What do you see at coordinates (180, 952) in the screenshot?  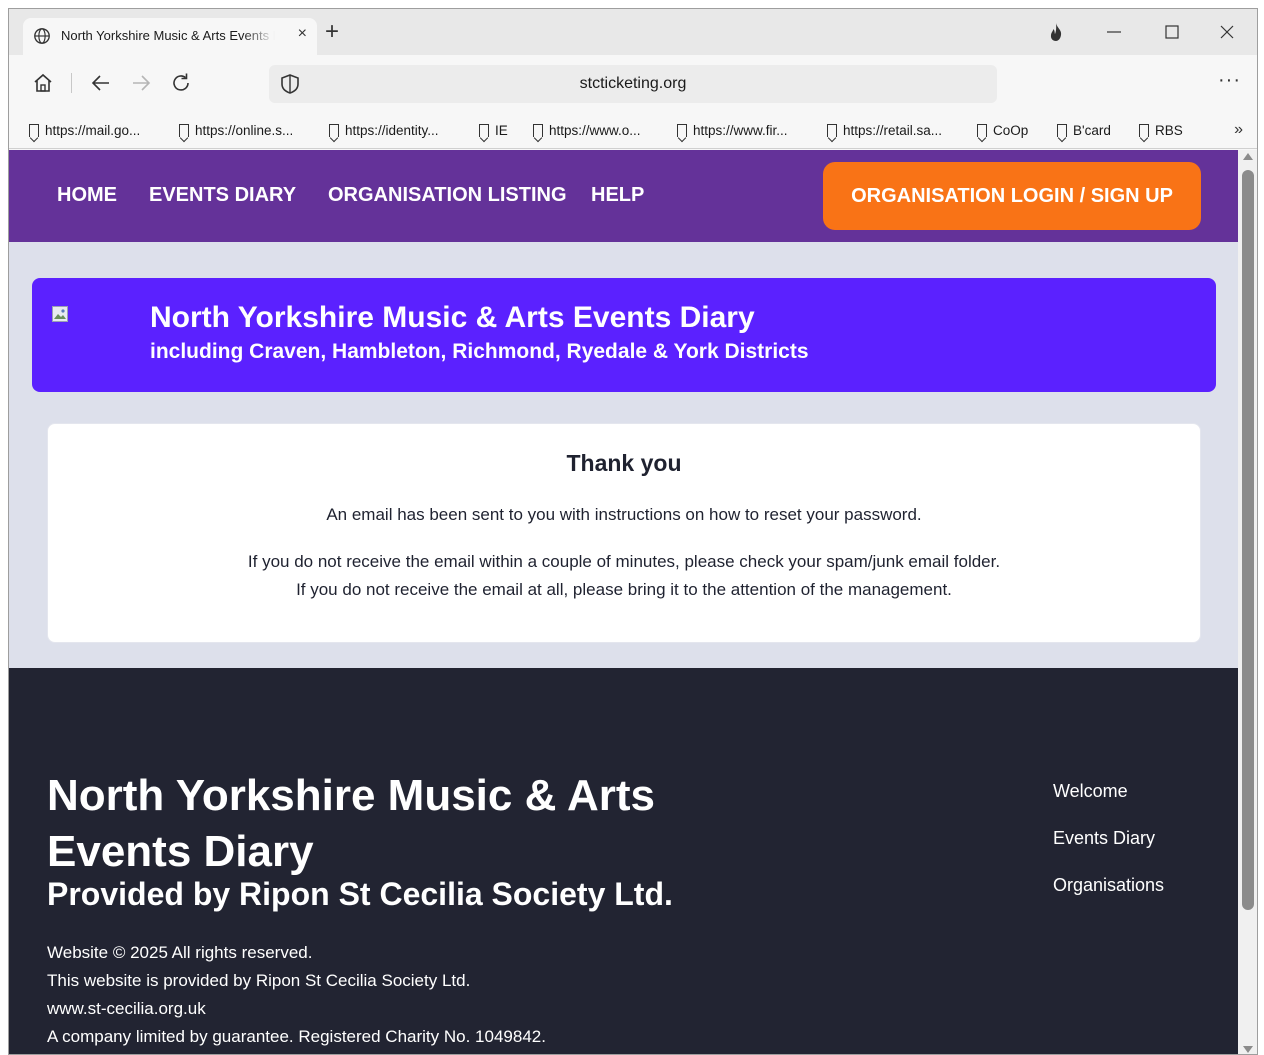 I see `footer-copyright: Website © 2025 All rights reserved.` at bounding box center [180, 952].